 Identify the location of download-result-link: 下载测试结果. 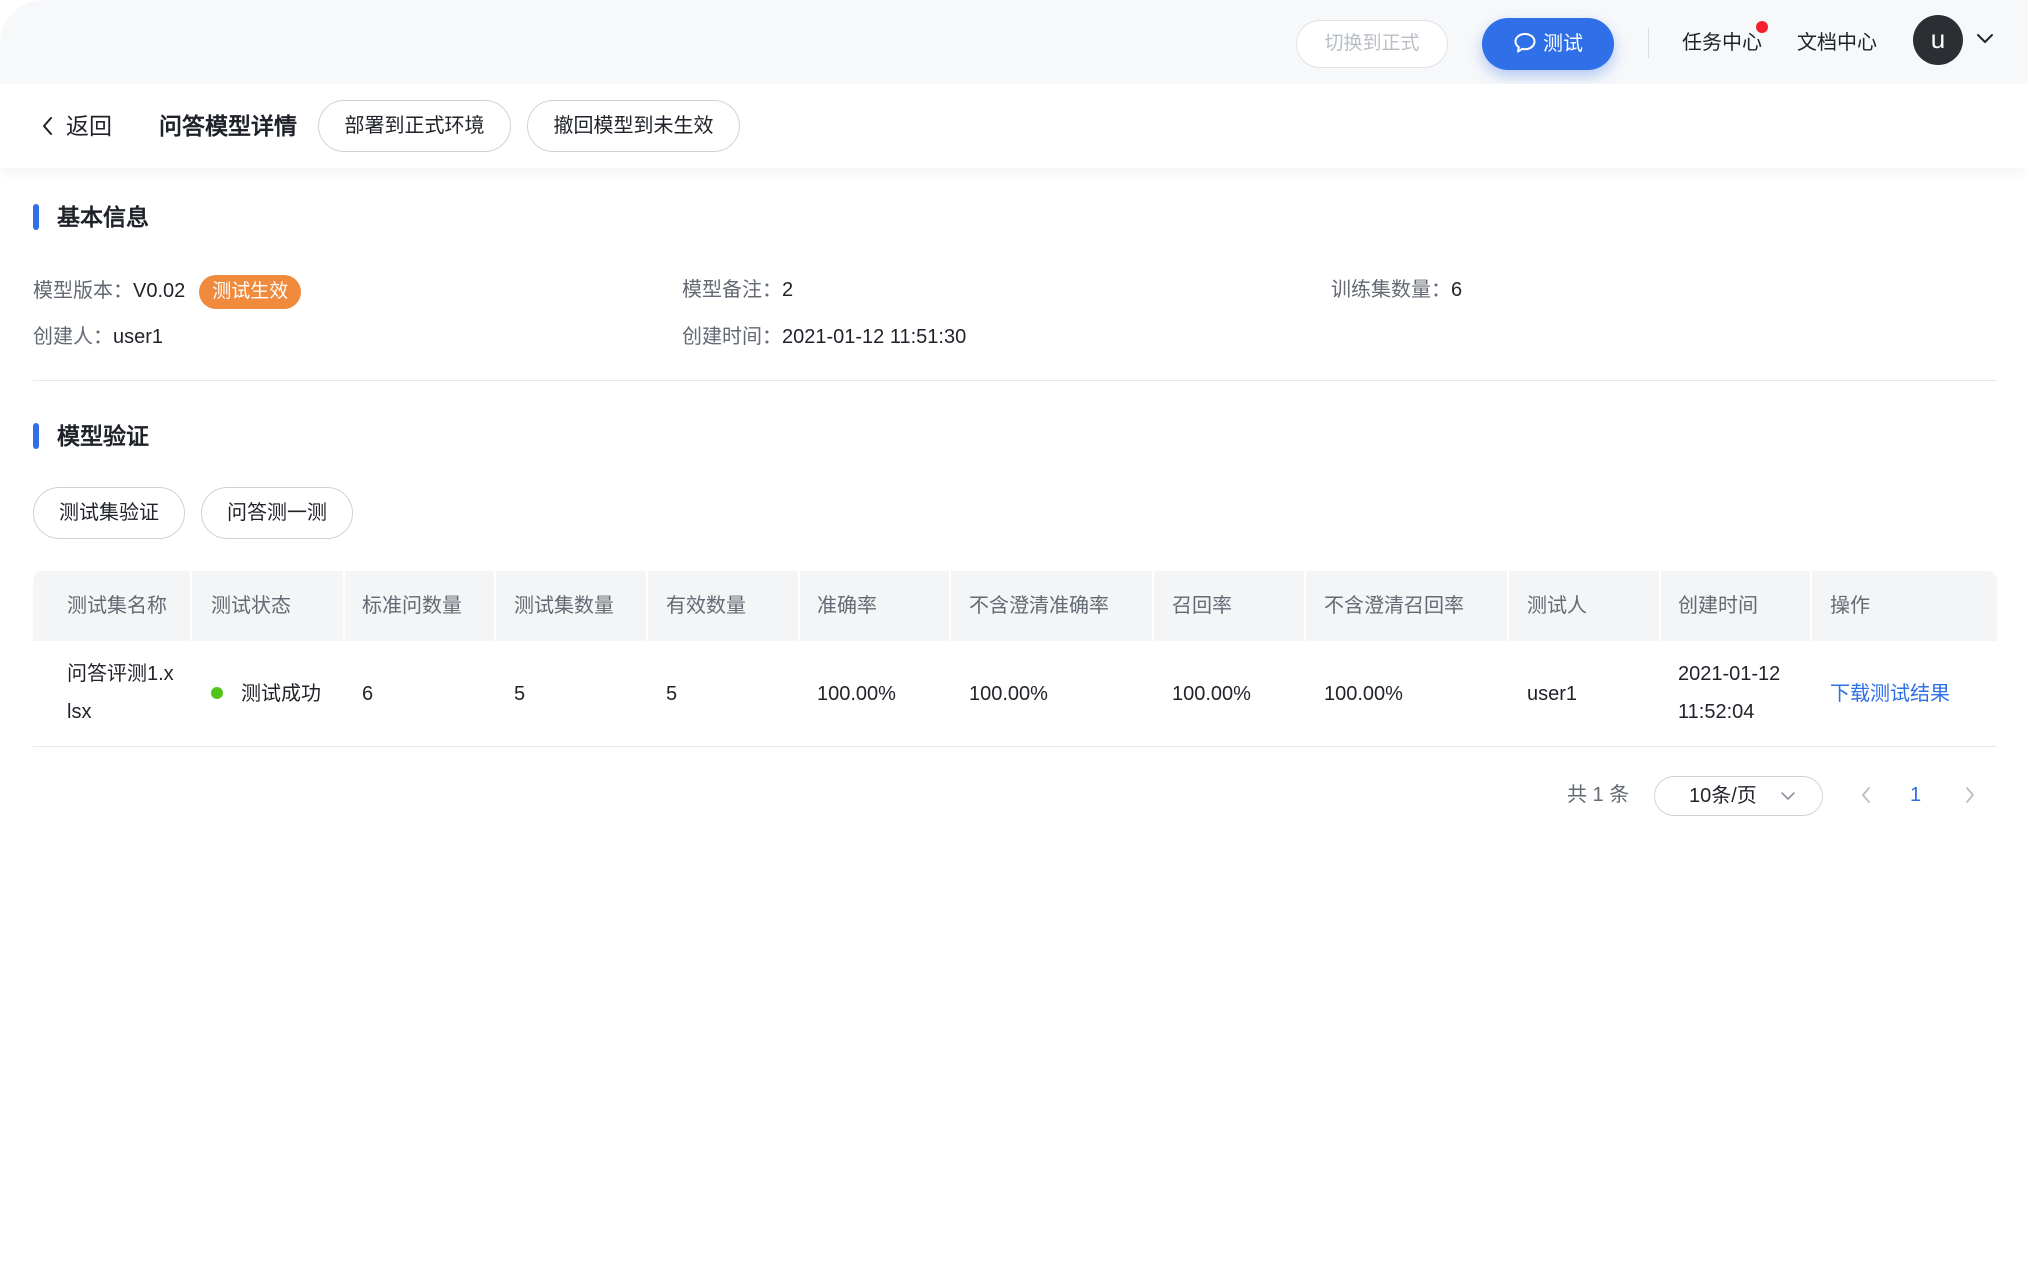
(1890, 694).